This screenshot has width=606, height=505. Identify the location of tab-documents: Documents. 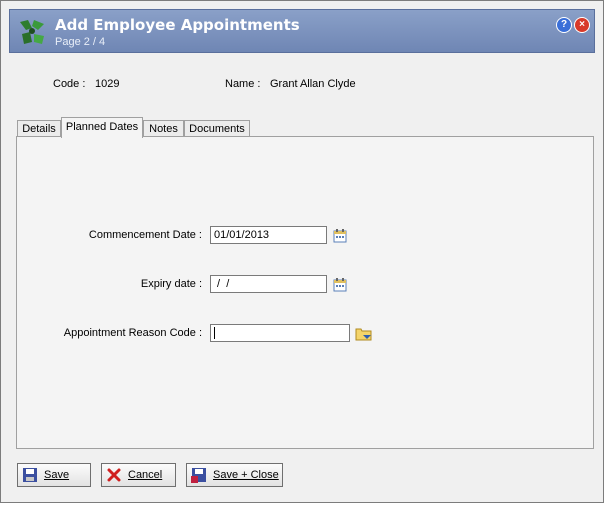
(217, 128).